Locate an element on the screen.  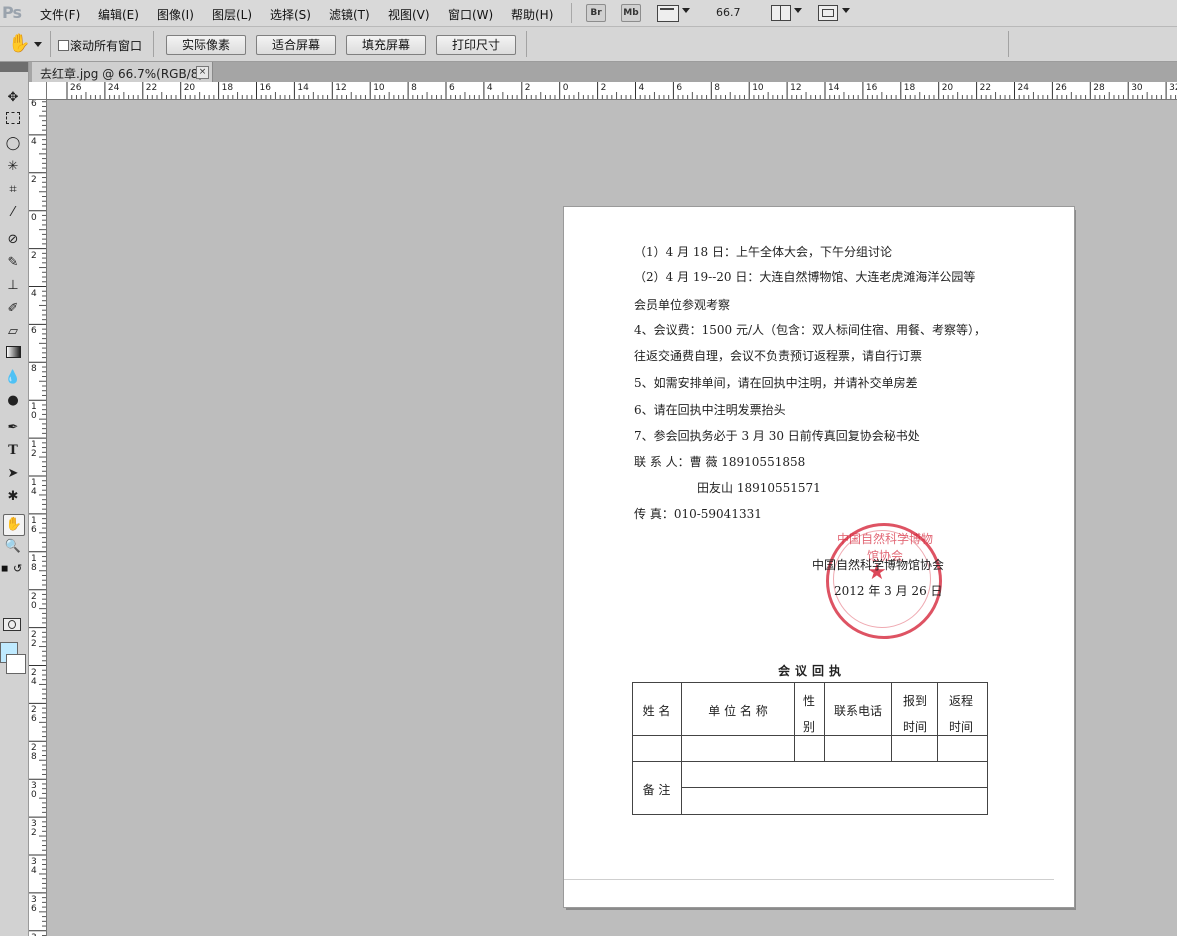
eyedropper-icon: ⁄ is located at coordinates (13, 213).